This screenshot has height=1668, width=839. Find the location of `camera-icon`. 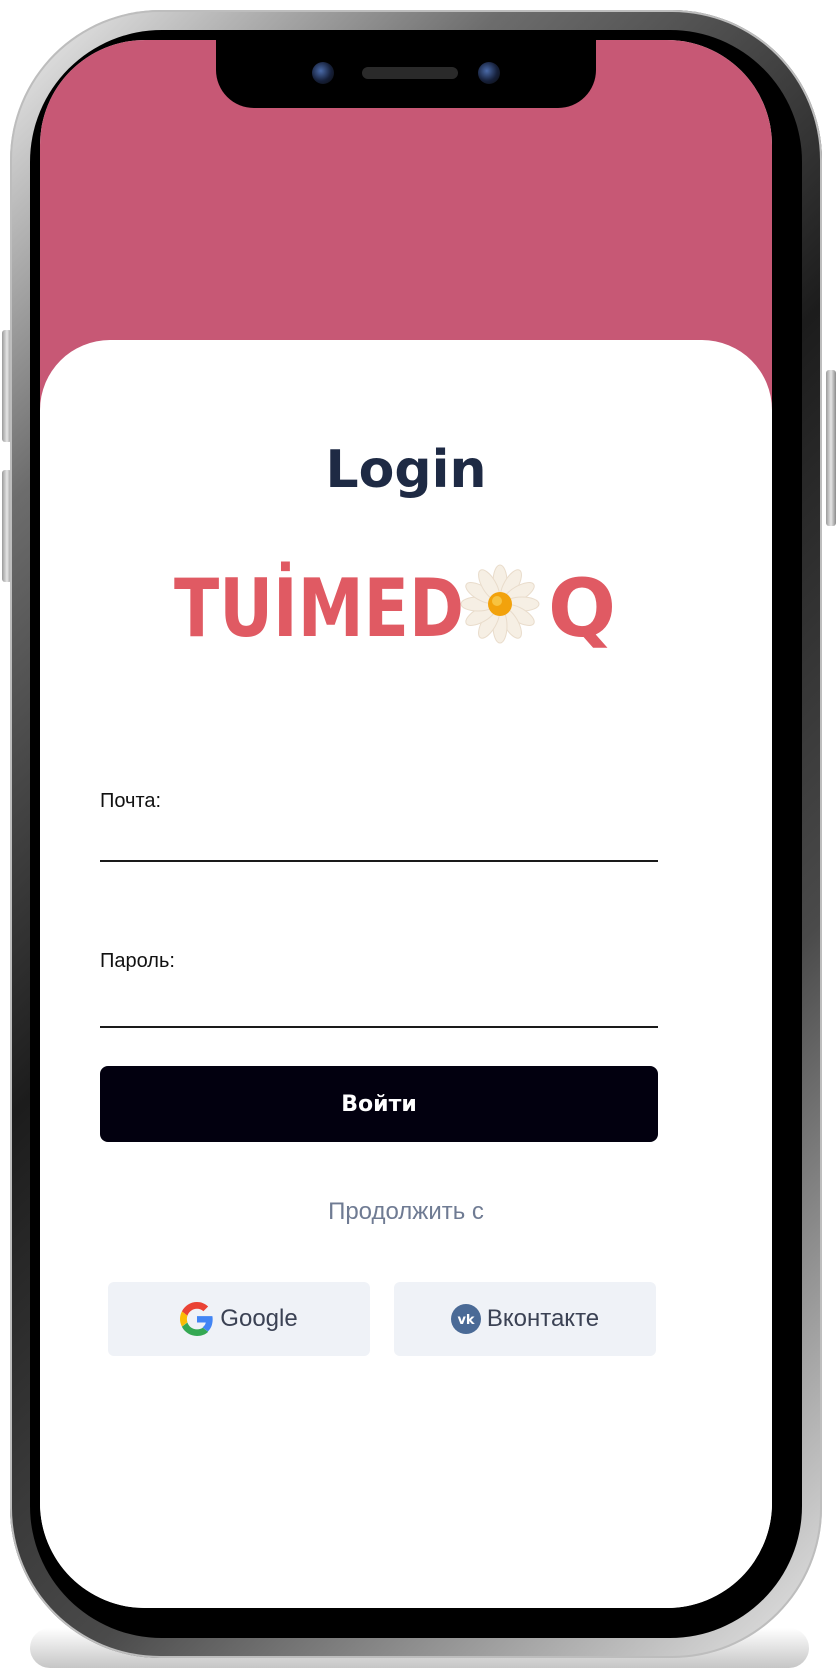

camera-icon is located at coordinates (323, 73).